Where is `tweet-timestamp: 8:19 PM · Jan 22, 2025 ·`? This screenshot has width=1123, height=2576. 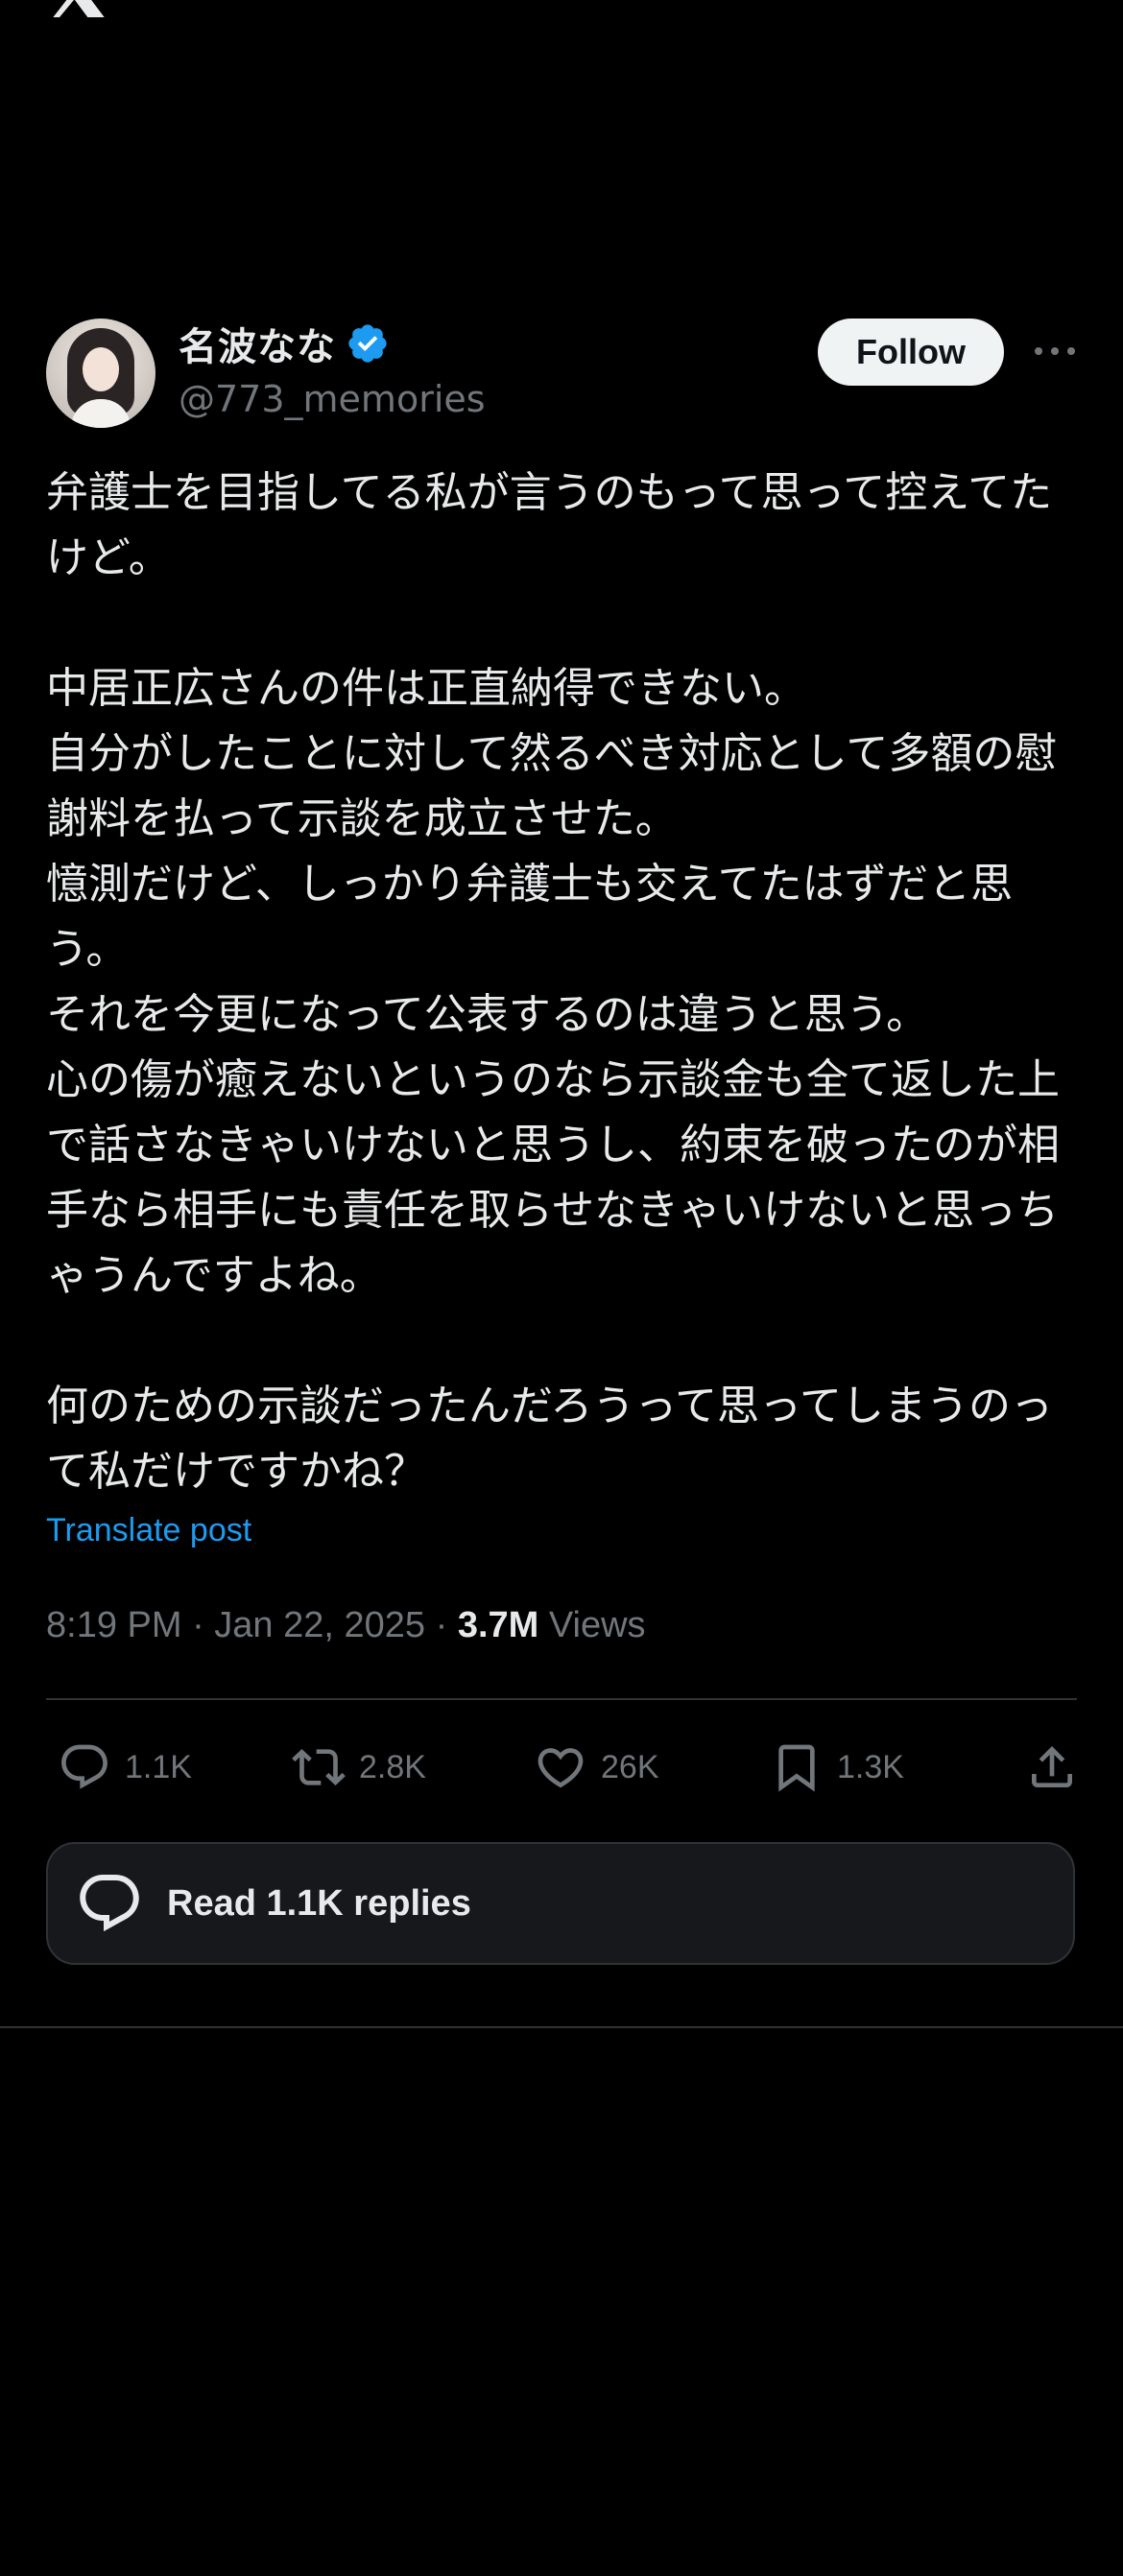
tweet-timestamp: 8:19 PM · Jan 22, 2025 · is located at coordinates (252, 1625).